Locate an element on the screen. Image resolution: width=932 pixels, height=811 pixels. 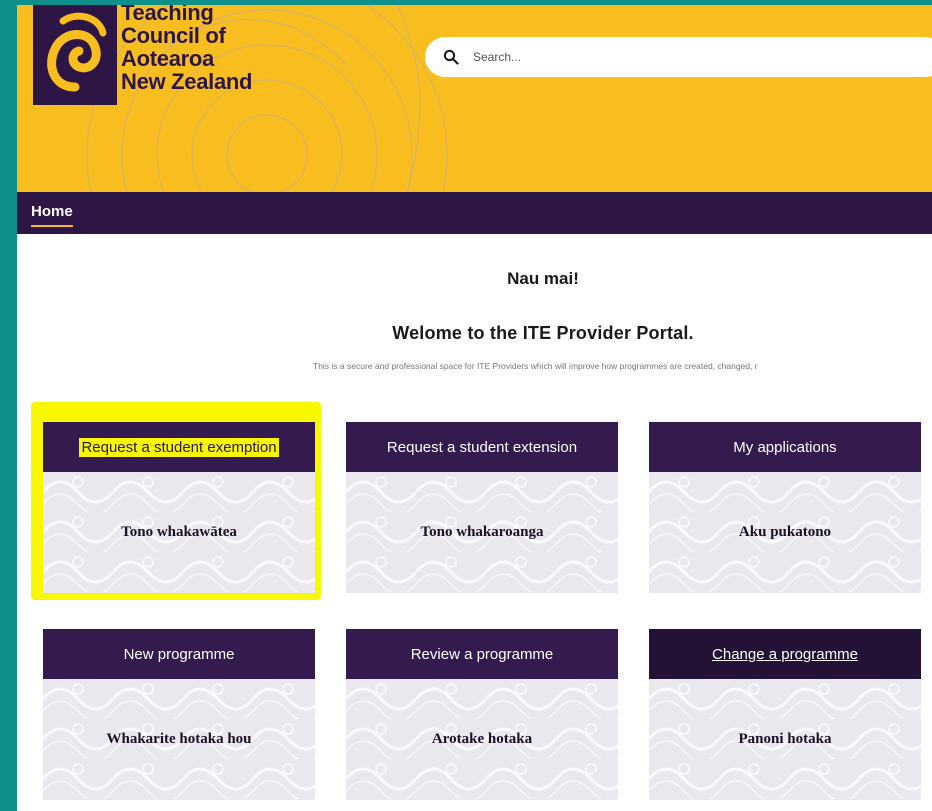
tile-title: Change a programme is located at coordinates (785, 654).